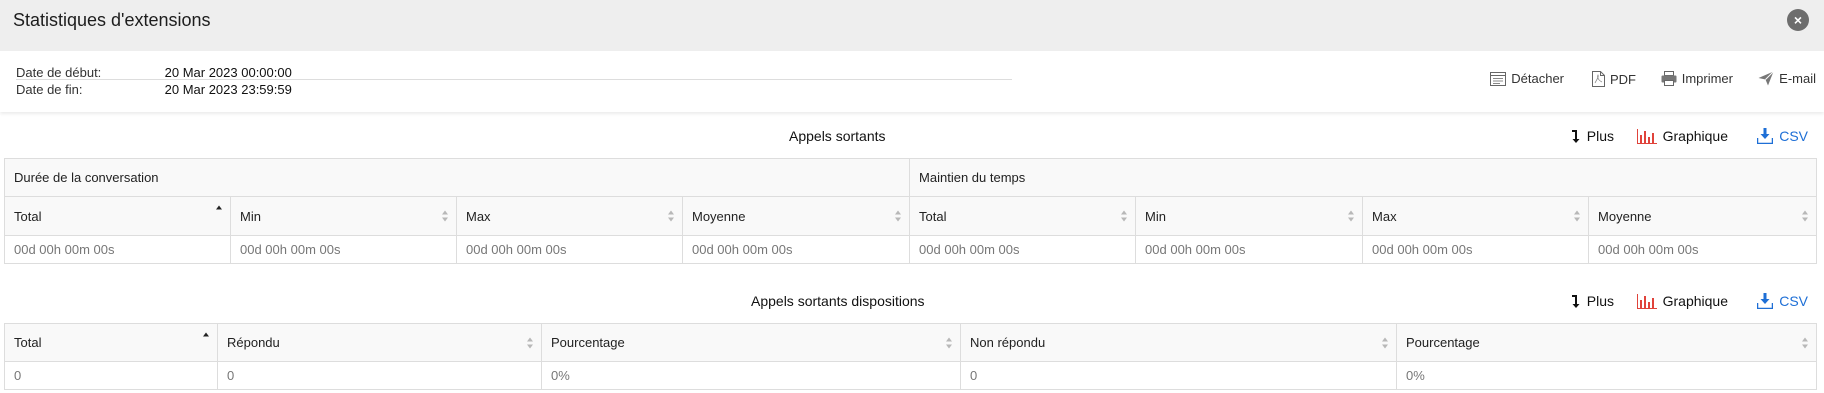 The image size is (1824, 393). What do you see at coordinates (112, 20) in the screenshot?
I see `window-title: Statistiques d'extensions` at bounding box center [112, 20].